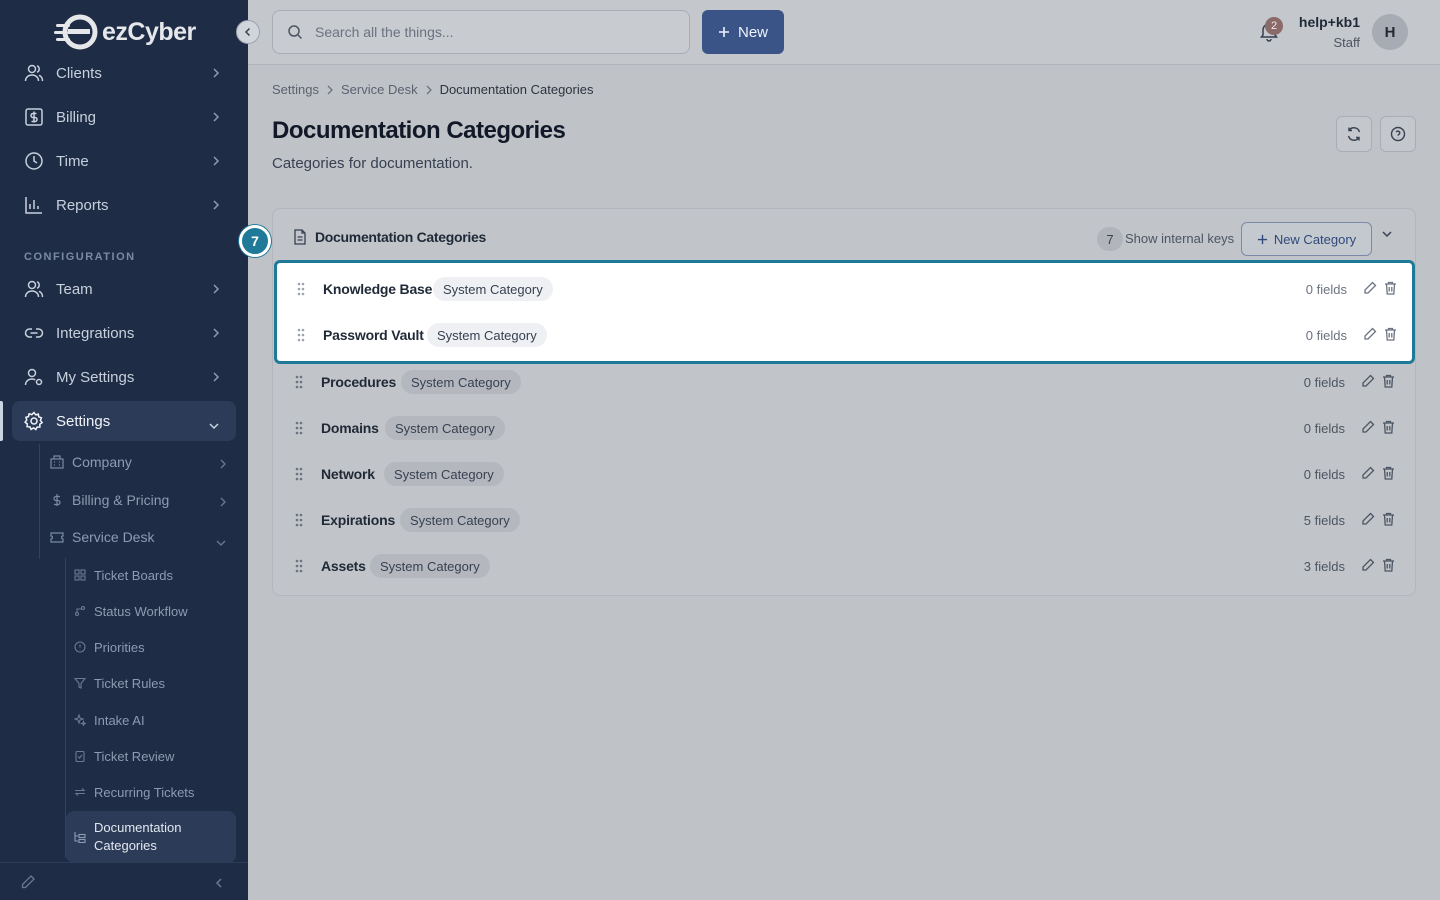 The height and width of the screenshot is (900, 1440). Describe the element at coordinates (1179, 238) in the screenshot. I see `show-internal-keys-toggle: Show internal keys` at that location.